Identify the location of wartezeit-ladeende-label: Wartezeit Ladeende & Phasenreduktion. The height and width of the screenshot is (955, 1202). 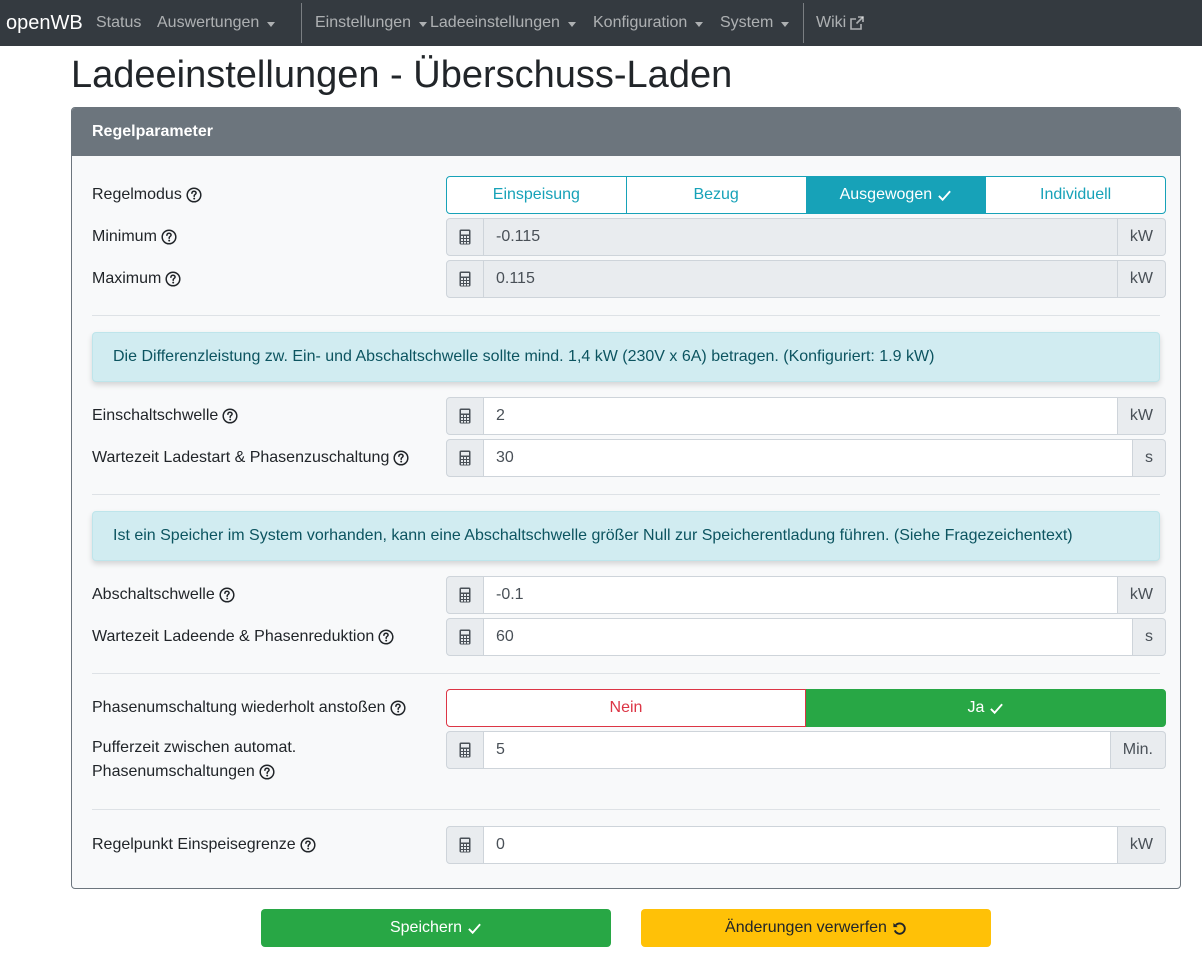
(243, 637).